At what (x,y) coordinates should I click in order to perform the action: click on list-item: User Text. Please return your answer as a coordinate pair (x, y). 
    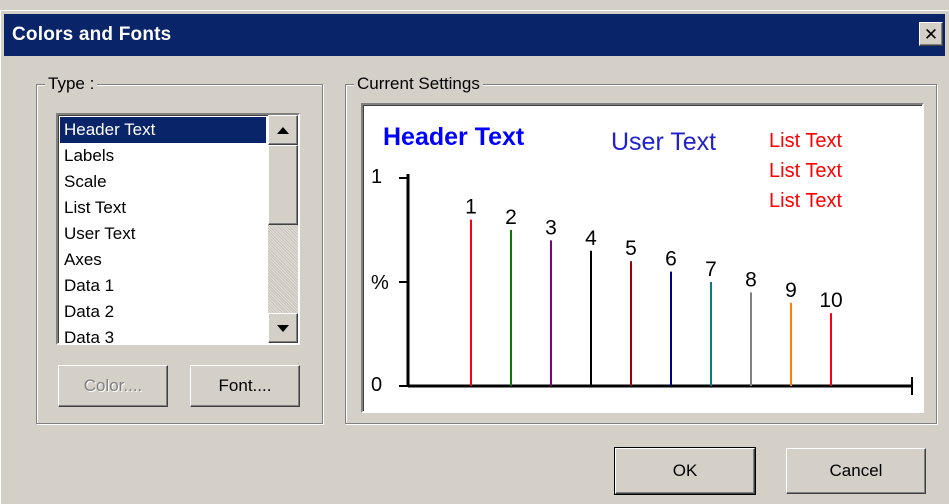
    Looking at the image, I should click on (163, 234).